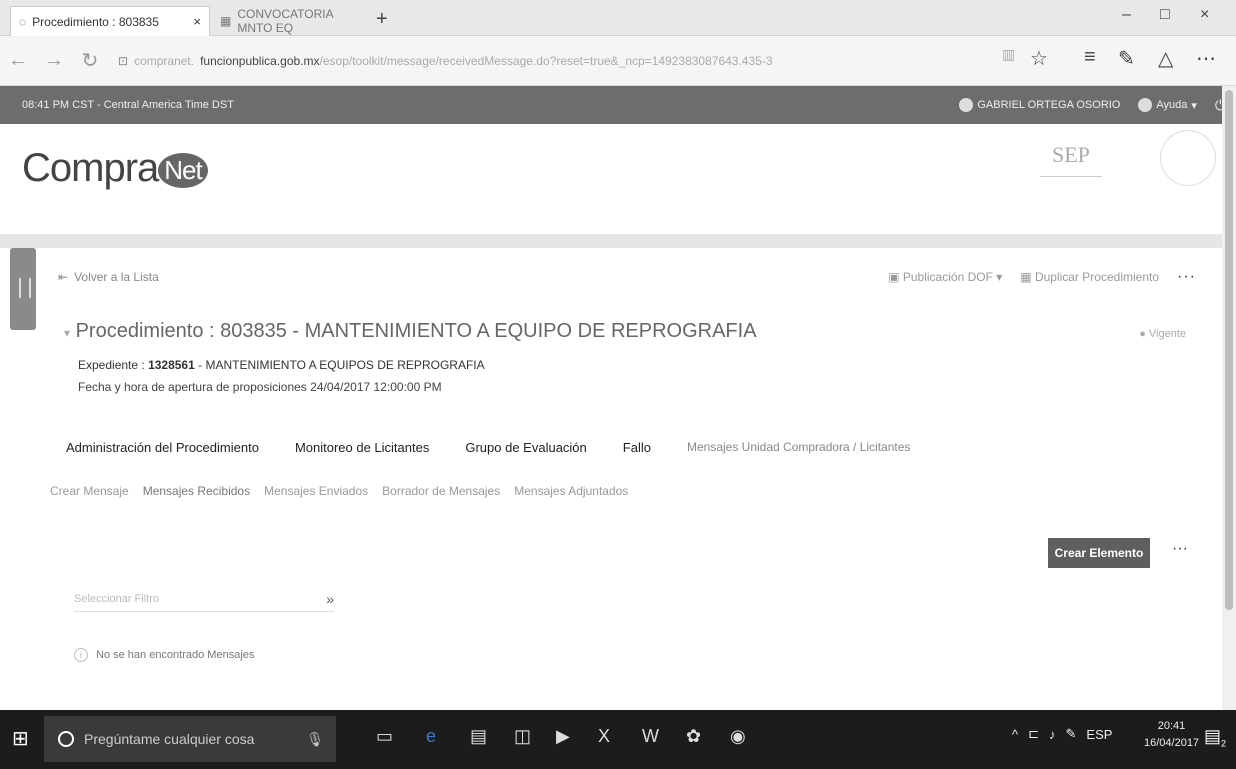  What do you see at coordinates (966, 105) in the screenshot?
I see `user-icon` at bounding box center [966, 105].